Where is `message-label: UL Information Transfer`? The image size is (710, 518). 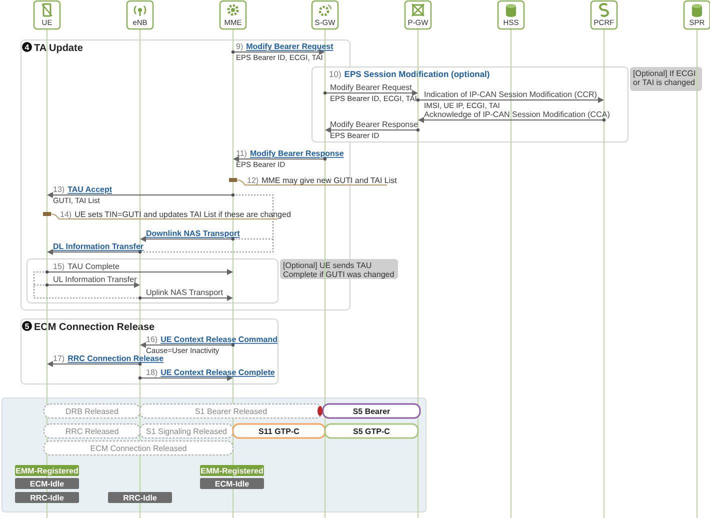 message-label: UL Information Transfer is located at coordinates (95, 279).